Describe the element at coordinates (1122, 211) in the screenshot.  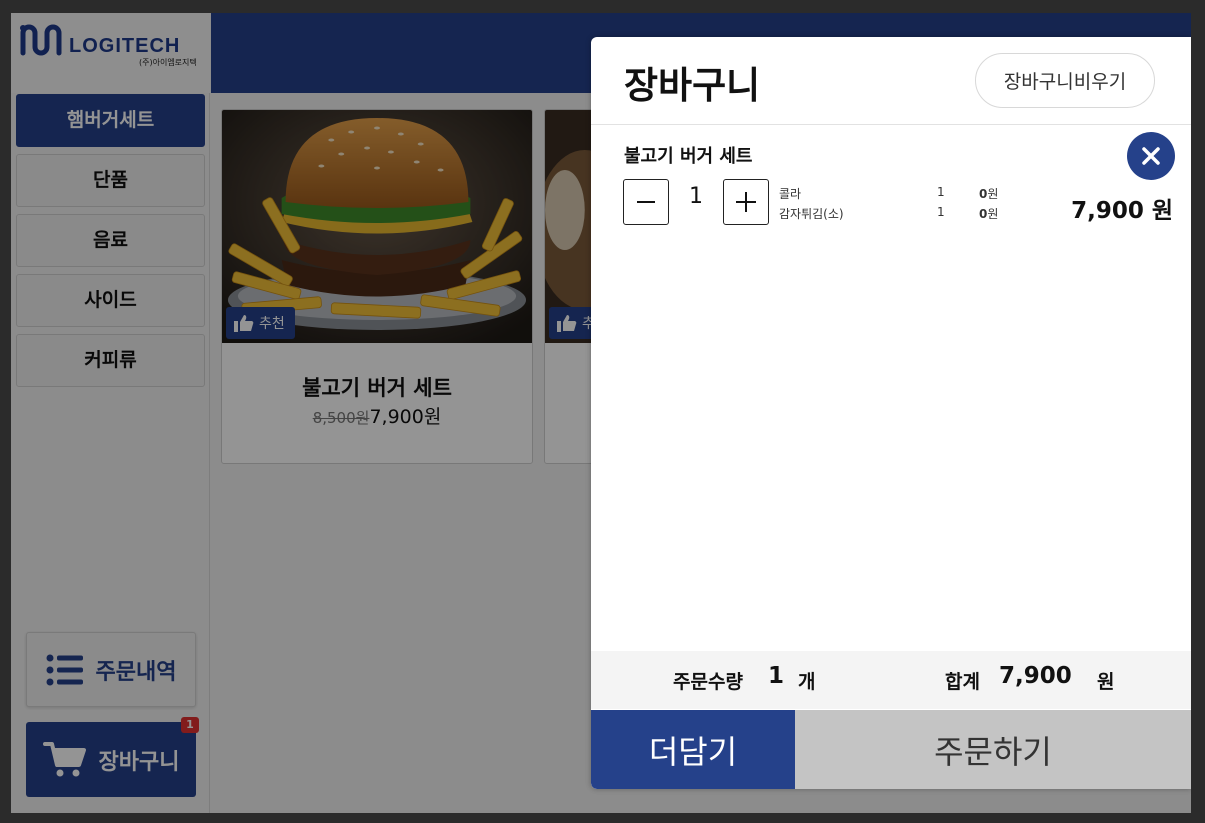
I see `cart-item-total: 7,900 원` at that location.